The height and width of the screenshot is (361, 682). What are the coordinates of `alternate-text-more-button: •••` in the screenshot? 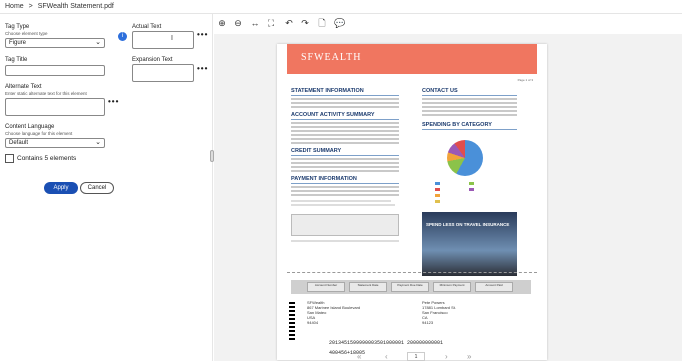 It's located at (113, 101).